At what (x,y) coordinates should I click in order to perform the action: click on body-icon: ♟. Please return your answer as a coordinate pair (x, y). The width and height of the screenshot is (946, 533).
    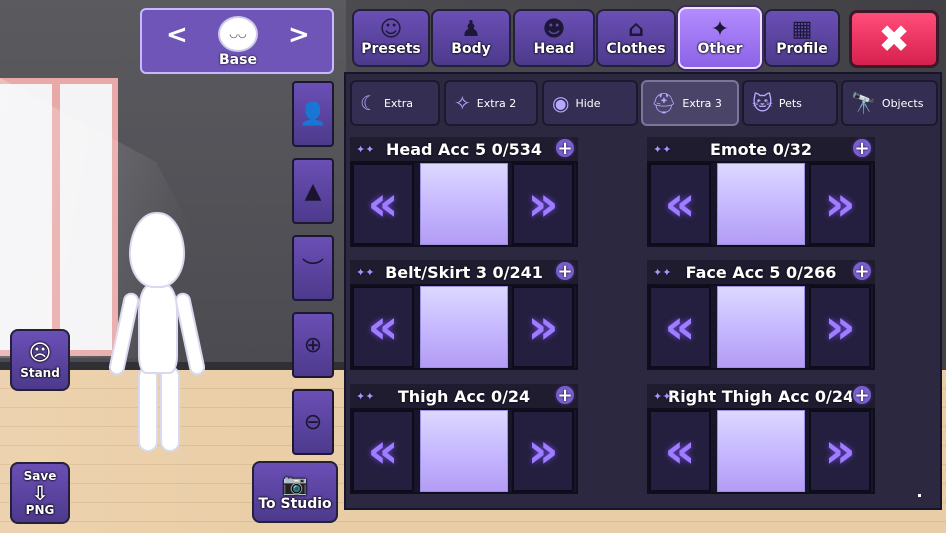
    Looking at the image, I should click on (471, 29).